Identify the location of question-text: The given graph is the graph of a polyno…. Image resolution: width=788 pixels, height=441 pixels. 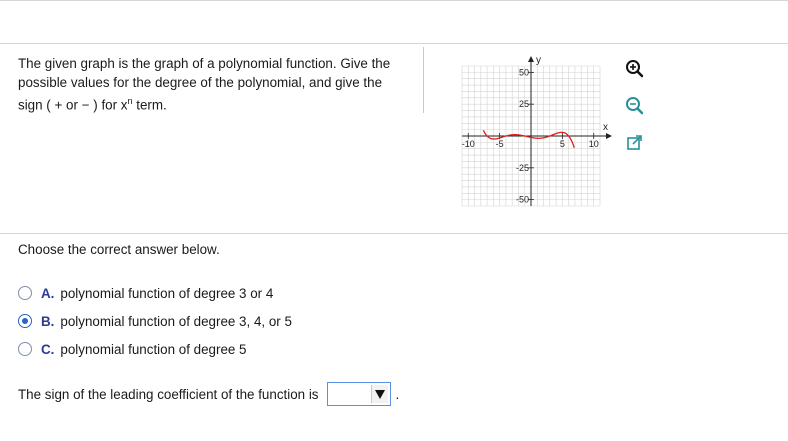
(218, 84).